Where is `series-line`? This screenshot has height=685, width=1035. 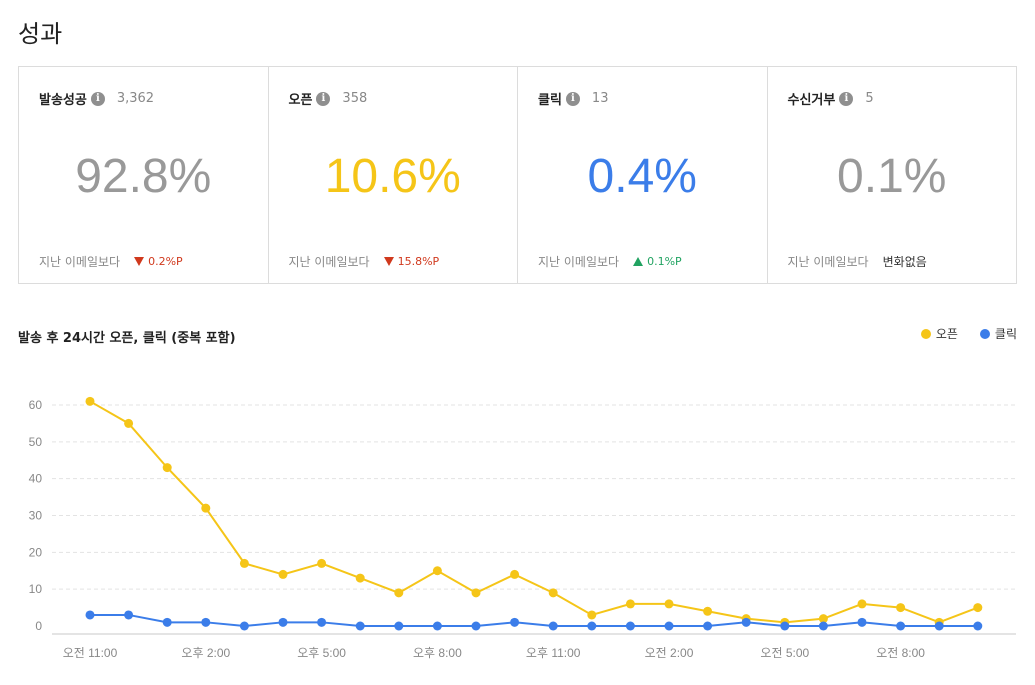
series-line is located at coordinates (534, 620).